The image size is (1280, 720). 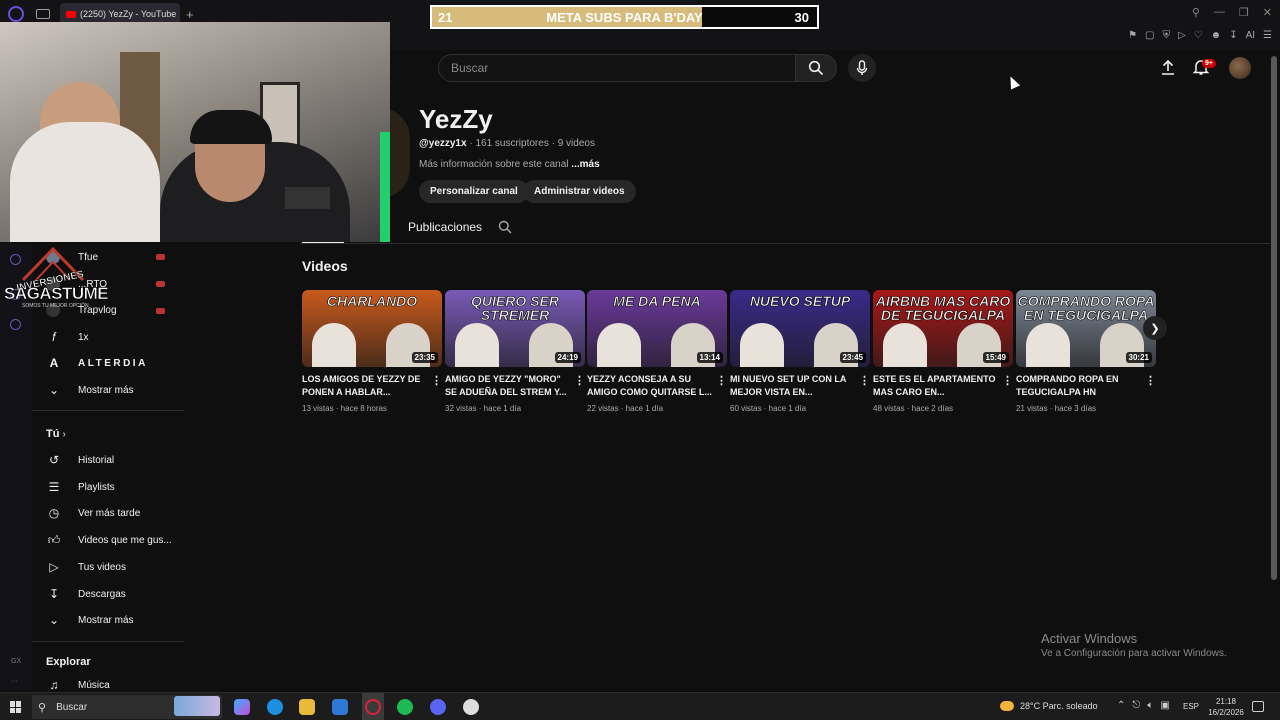 I want to click on volume-icon: 🔈︎, so click(x=1150, y=705).